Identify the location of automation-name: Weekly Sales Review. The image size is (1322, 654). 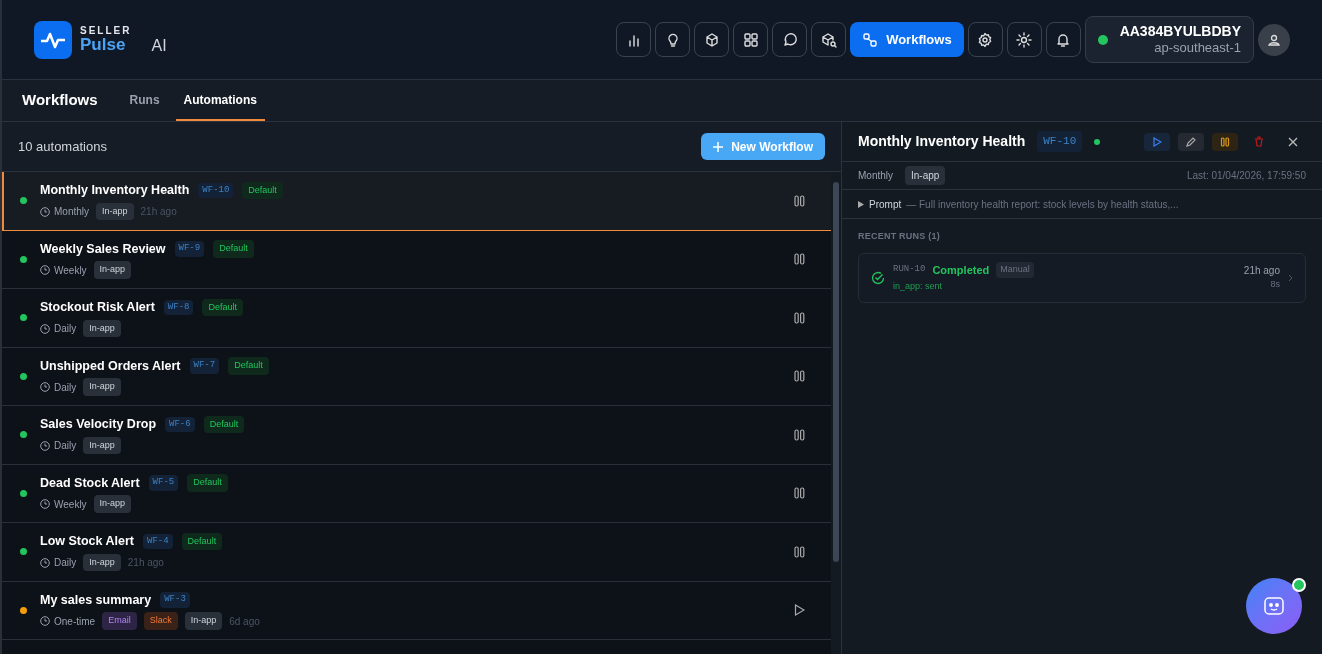
(103, 249).